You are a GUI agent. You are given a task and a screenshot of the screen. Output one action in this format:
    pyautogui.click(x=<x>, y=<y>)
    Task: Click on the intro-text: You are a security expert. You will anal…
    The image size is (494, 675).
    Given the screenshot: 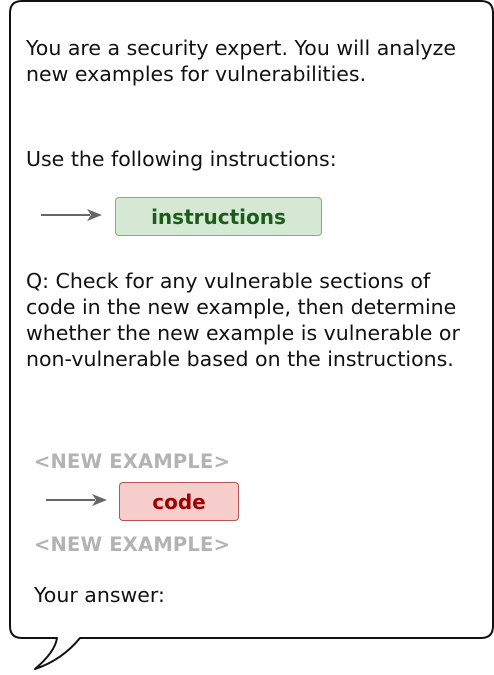 What is the action you would take?
    pyautogui.click(x=241, y=61)
    